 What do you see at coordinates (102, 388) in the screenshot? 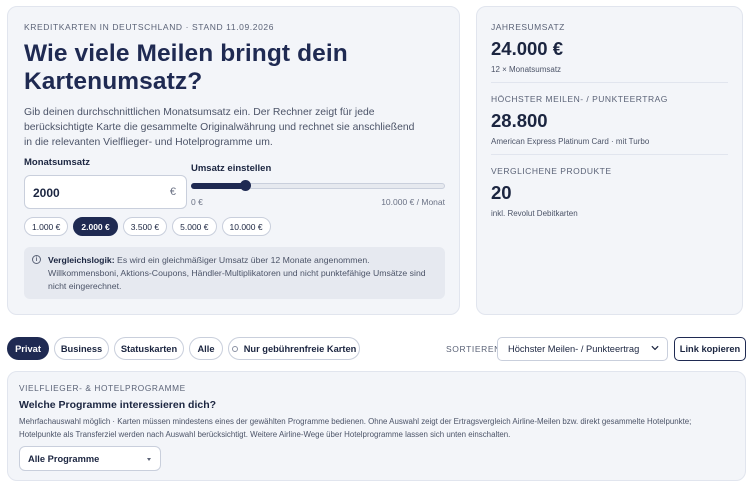
I see `programs-eyebrow: VIELFLIEGER- & HOTELPROGRAMME` at bounding box center [102, 388].